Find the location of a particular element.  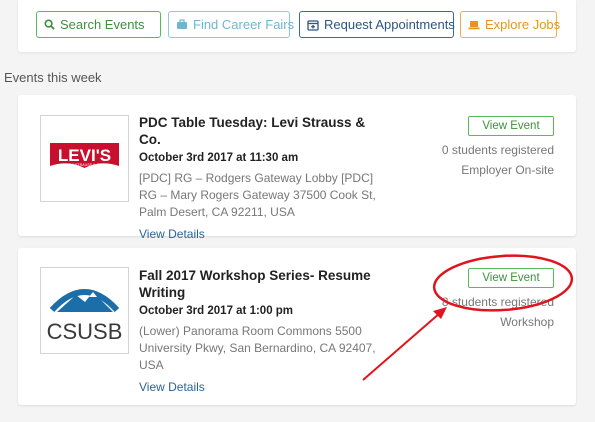

briefcase-icon is located at coordinates (182, 24).